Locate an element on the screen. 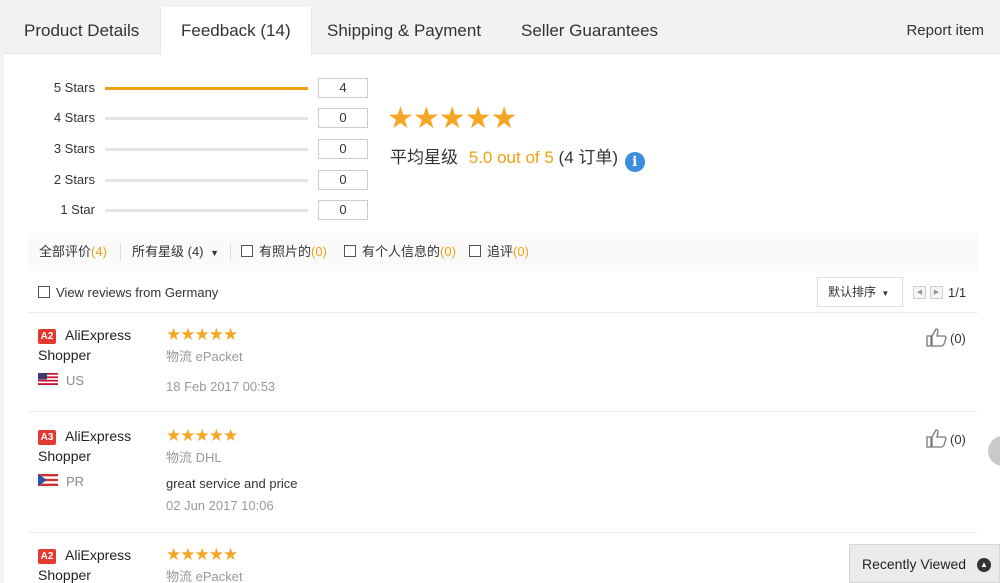 This screenshot has width=1000, height=583. us-flag-icon is located at coordinates (48, 379).